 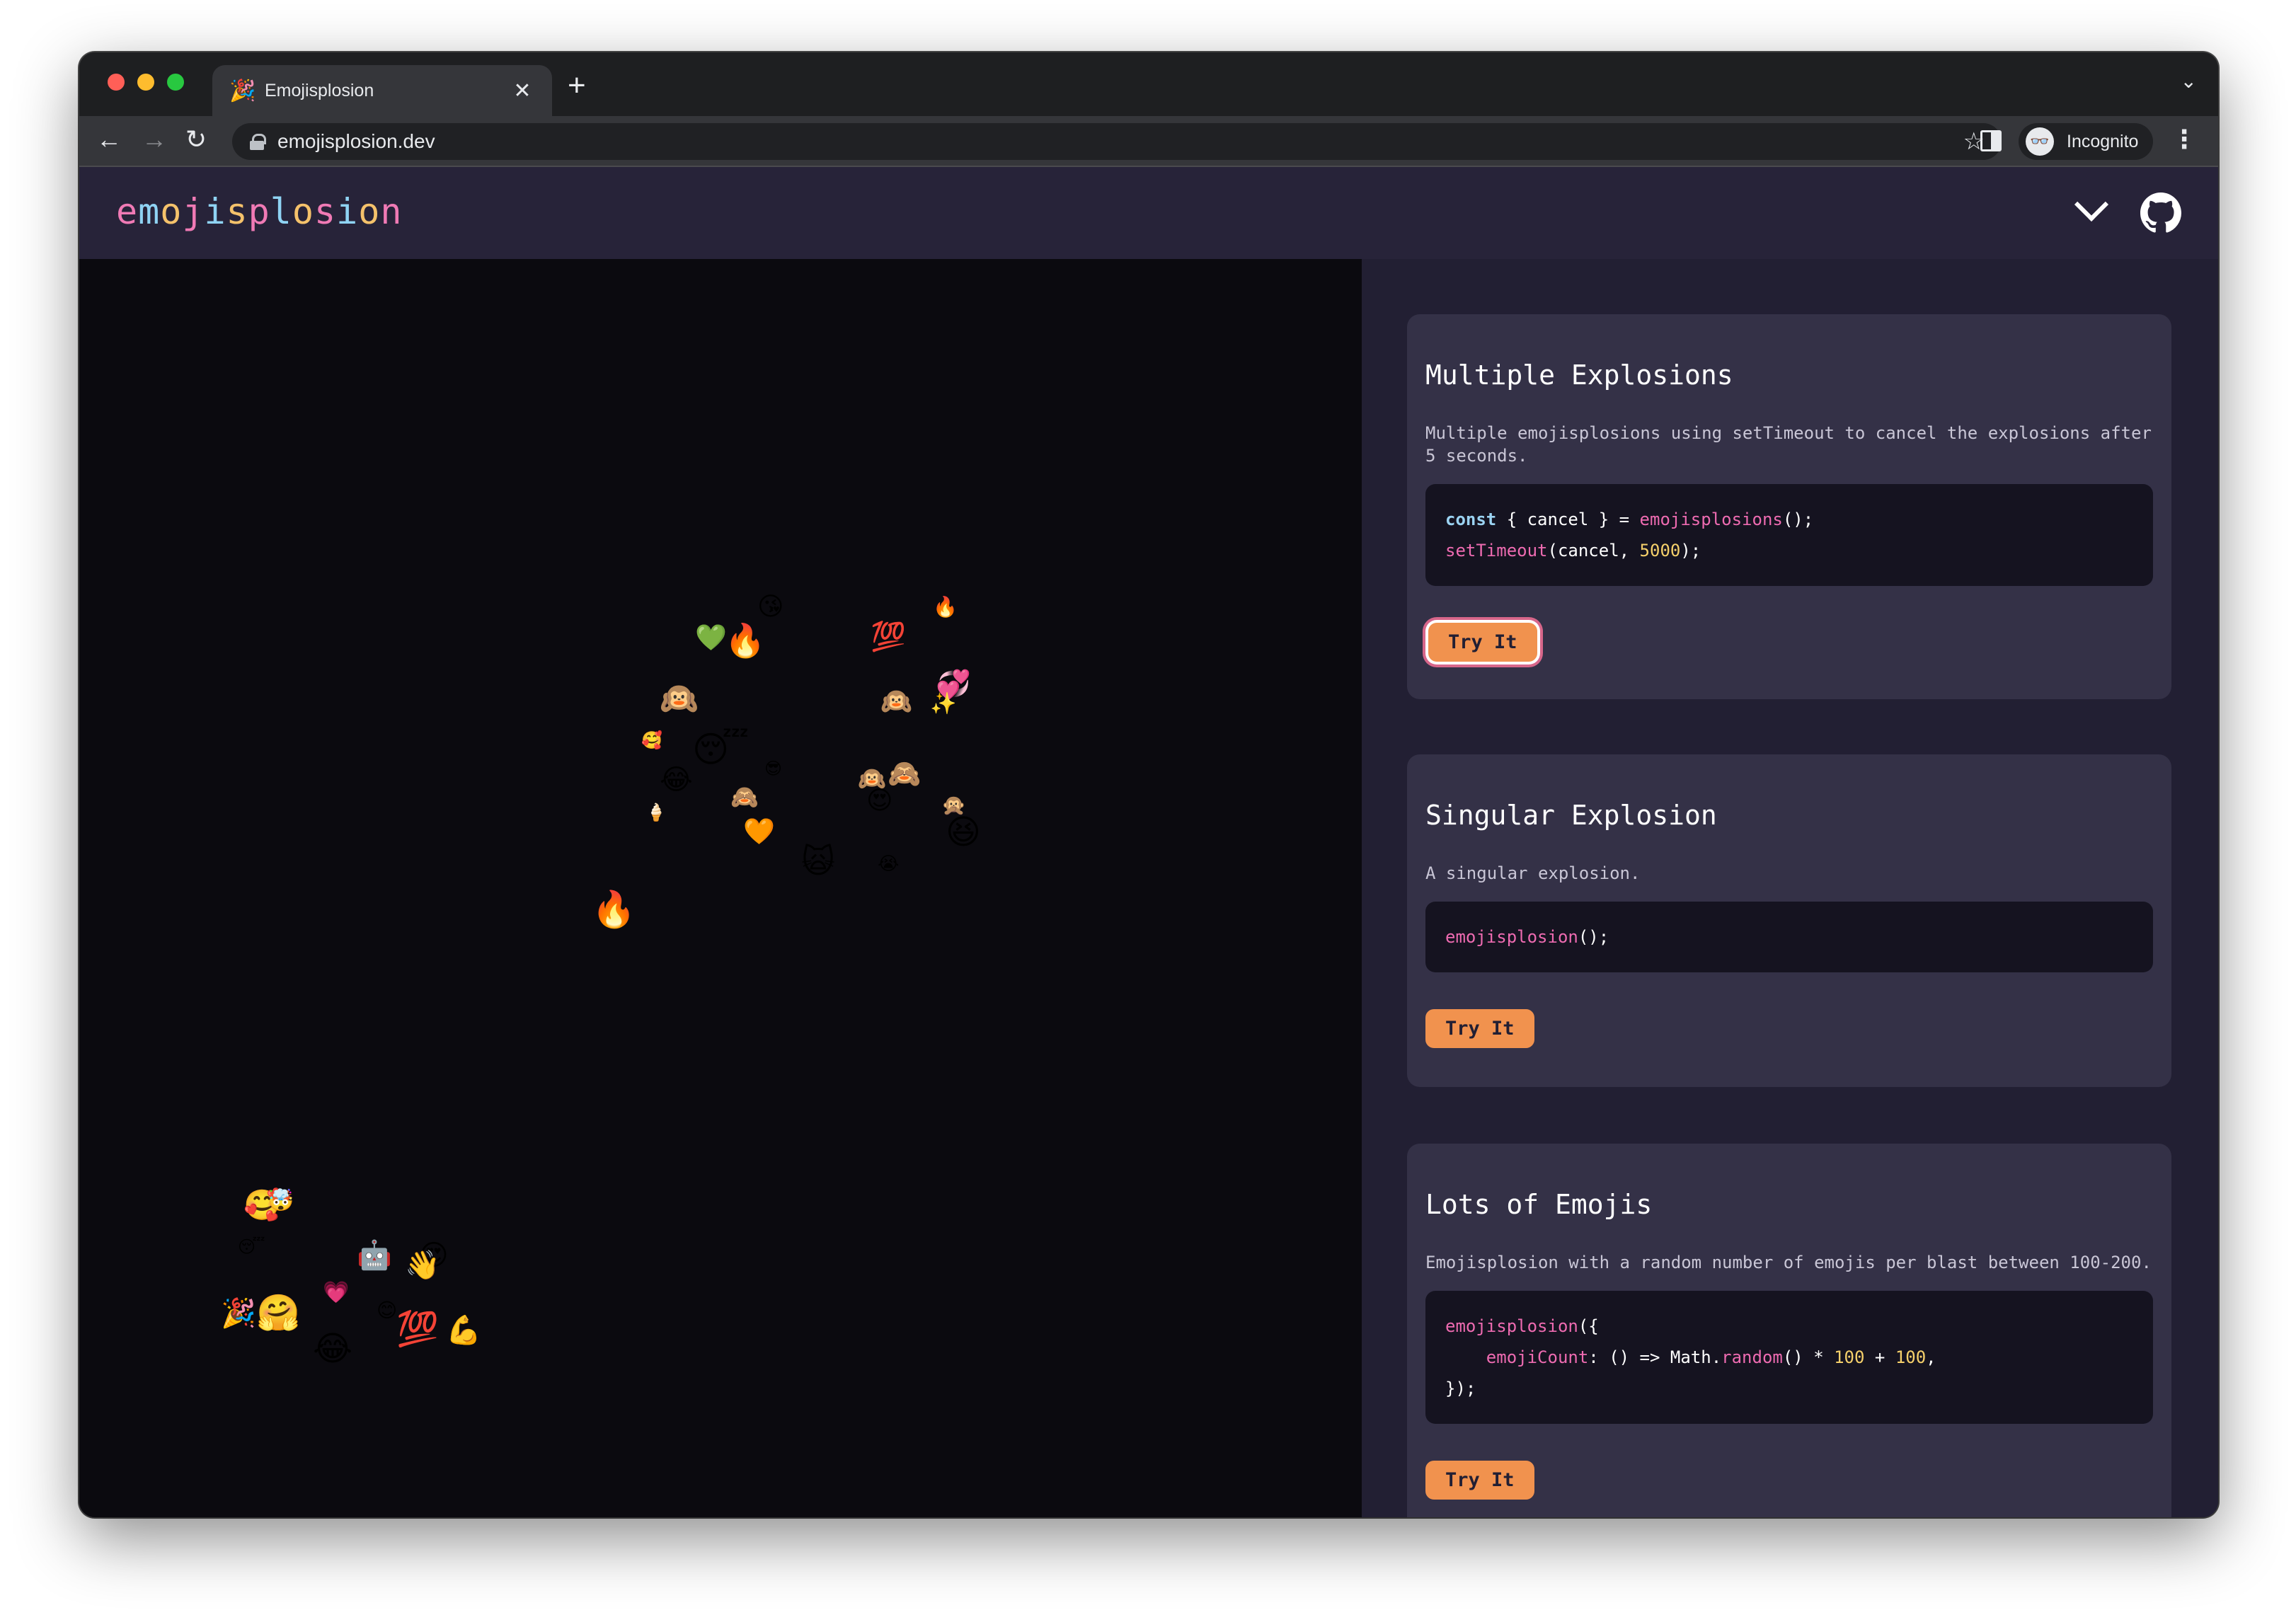 What do you see at coordinates (2103, 141) in the screenshot?
I see `incognito-label: Incognito` at bounding box center [2103, 141].